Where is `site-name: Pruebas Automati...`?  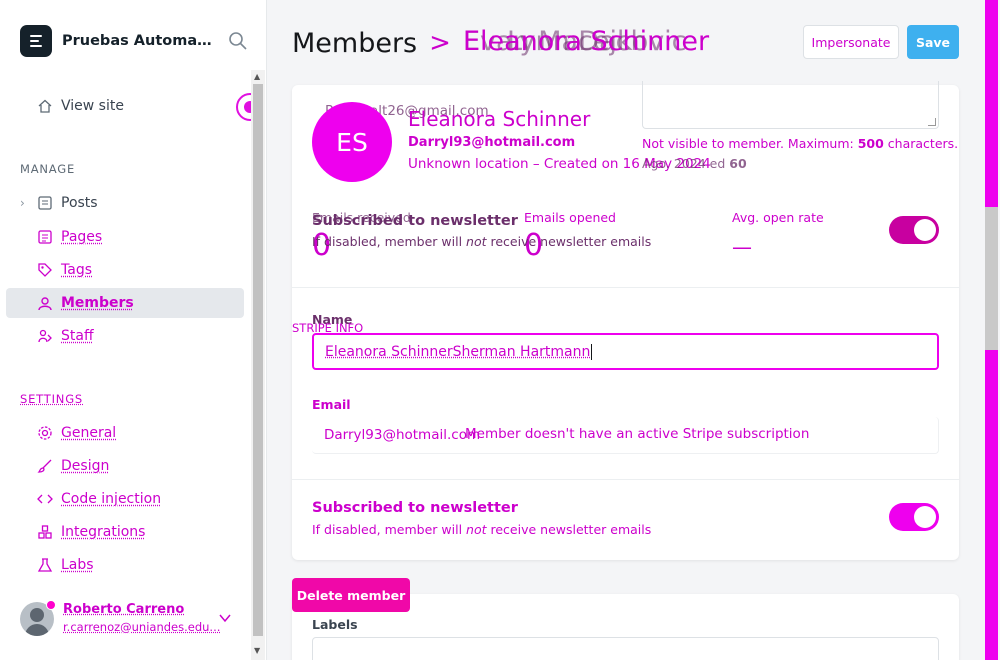 site-name: Pruebas Automati... is located at coordinates (137, 41).